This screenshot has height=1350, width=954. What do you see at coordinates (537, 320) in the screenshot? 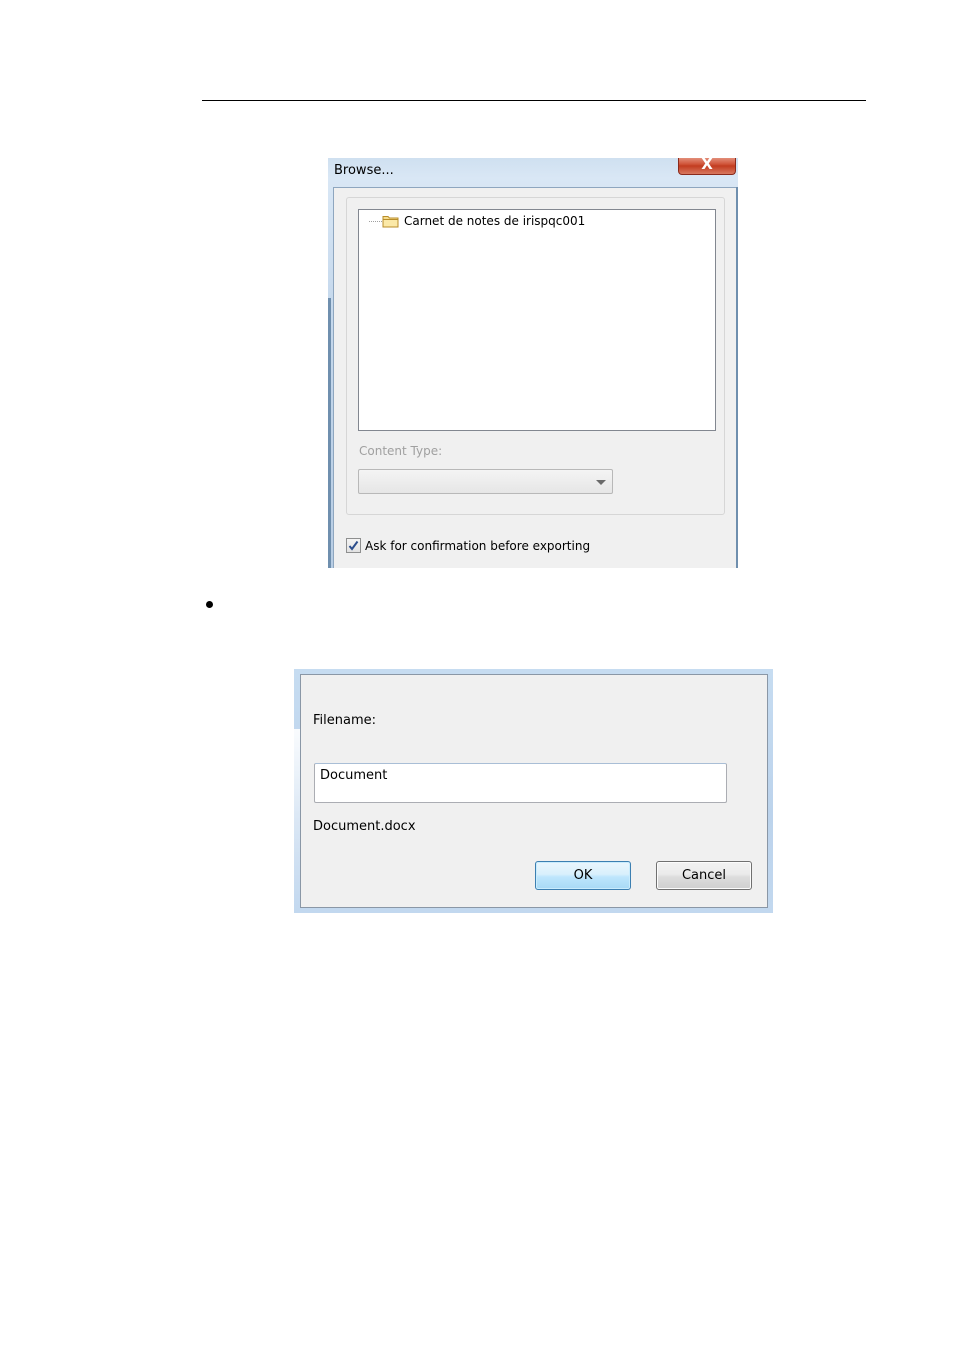
I see `folder-tree-view: Carnet de notes de irispqc001` at bounding box center [537, 320].